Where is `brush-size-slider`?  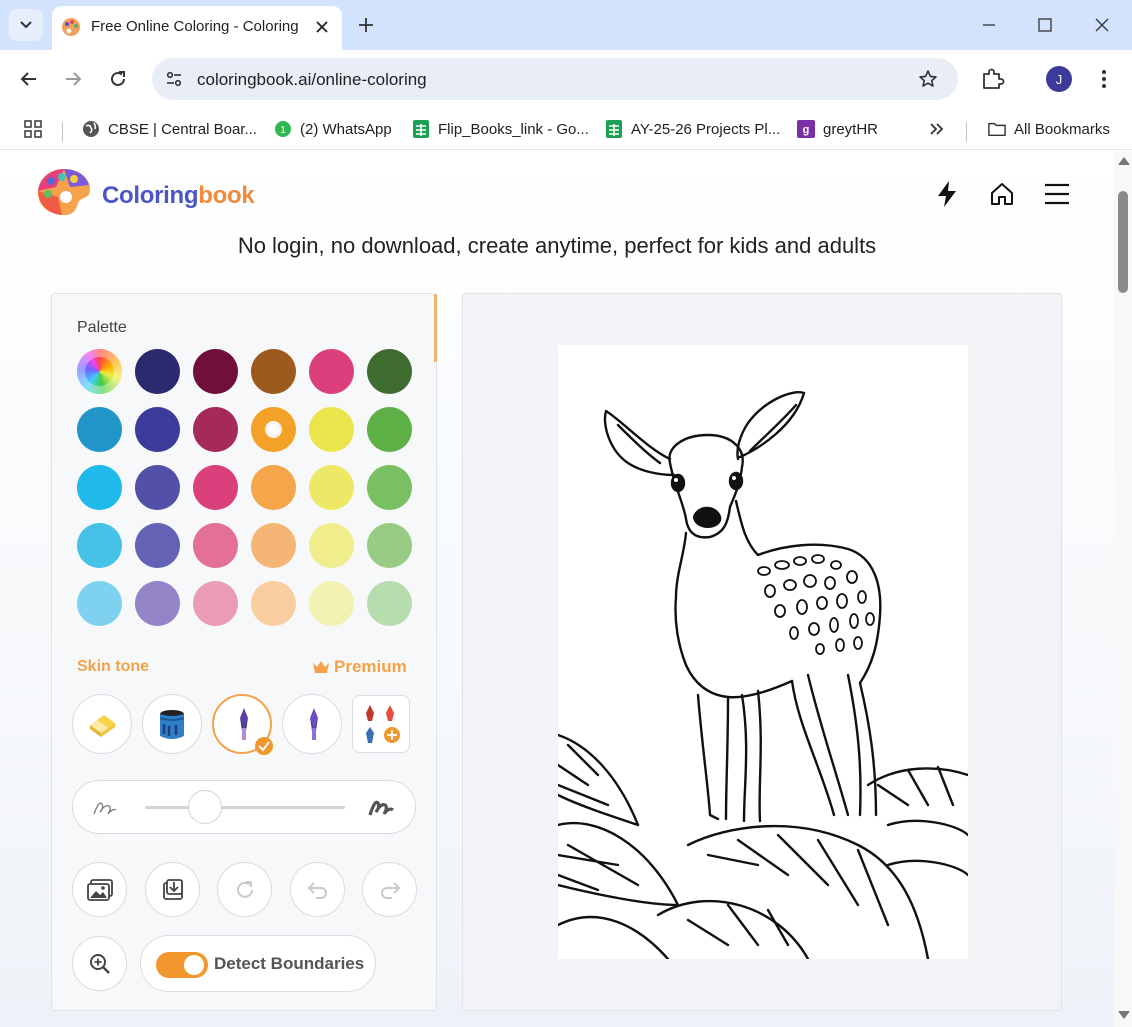 brush-size-slider is located at coordinates (244, 807).